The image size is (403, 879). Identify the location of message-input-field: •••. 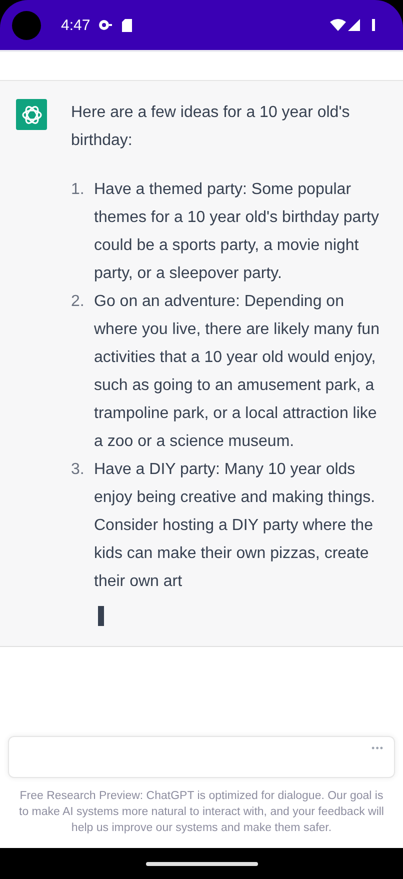
(201, 757).